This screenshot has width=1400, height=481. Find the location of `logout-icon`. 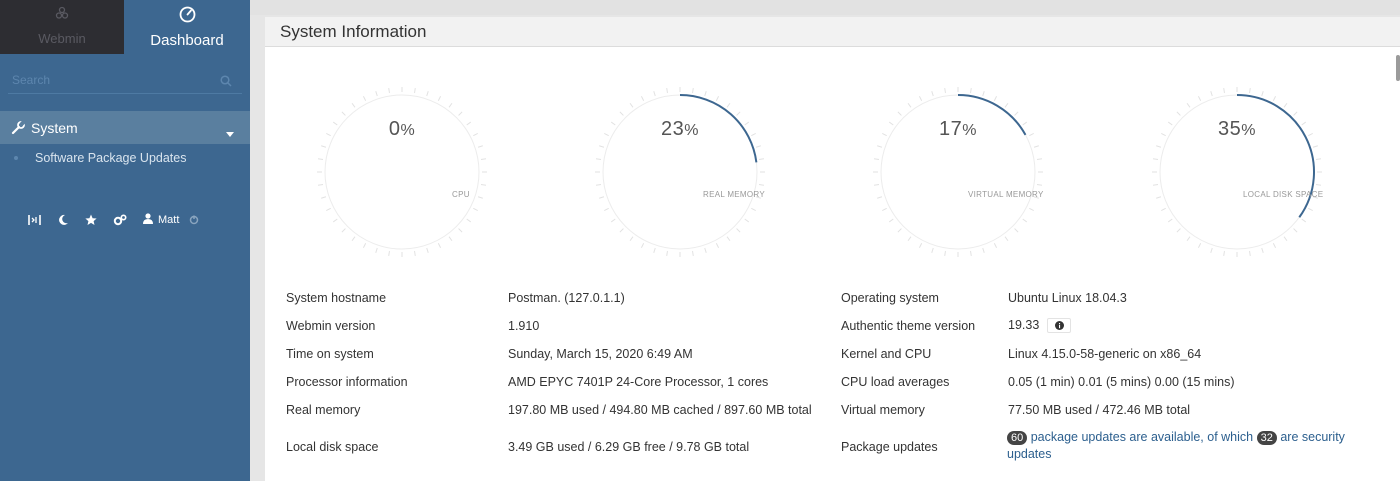

logout-icon is located at coordinates (194, 220).